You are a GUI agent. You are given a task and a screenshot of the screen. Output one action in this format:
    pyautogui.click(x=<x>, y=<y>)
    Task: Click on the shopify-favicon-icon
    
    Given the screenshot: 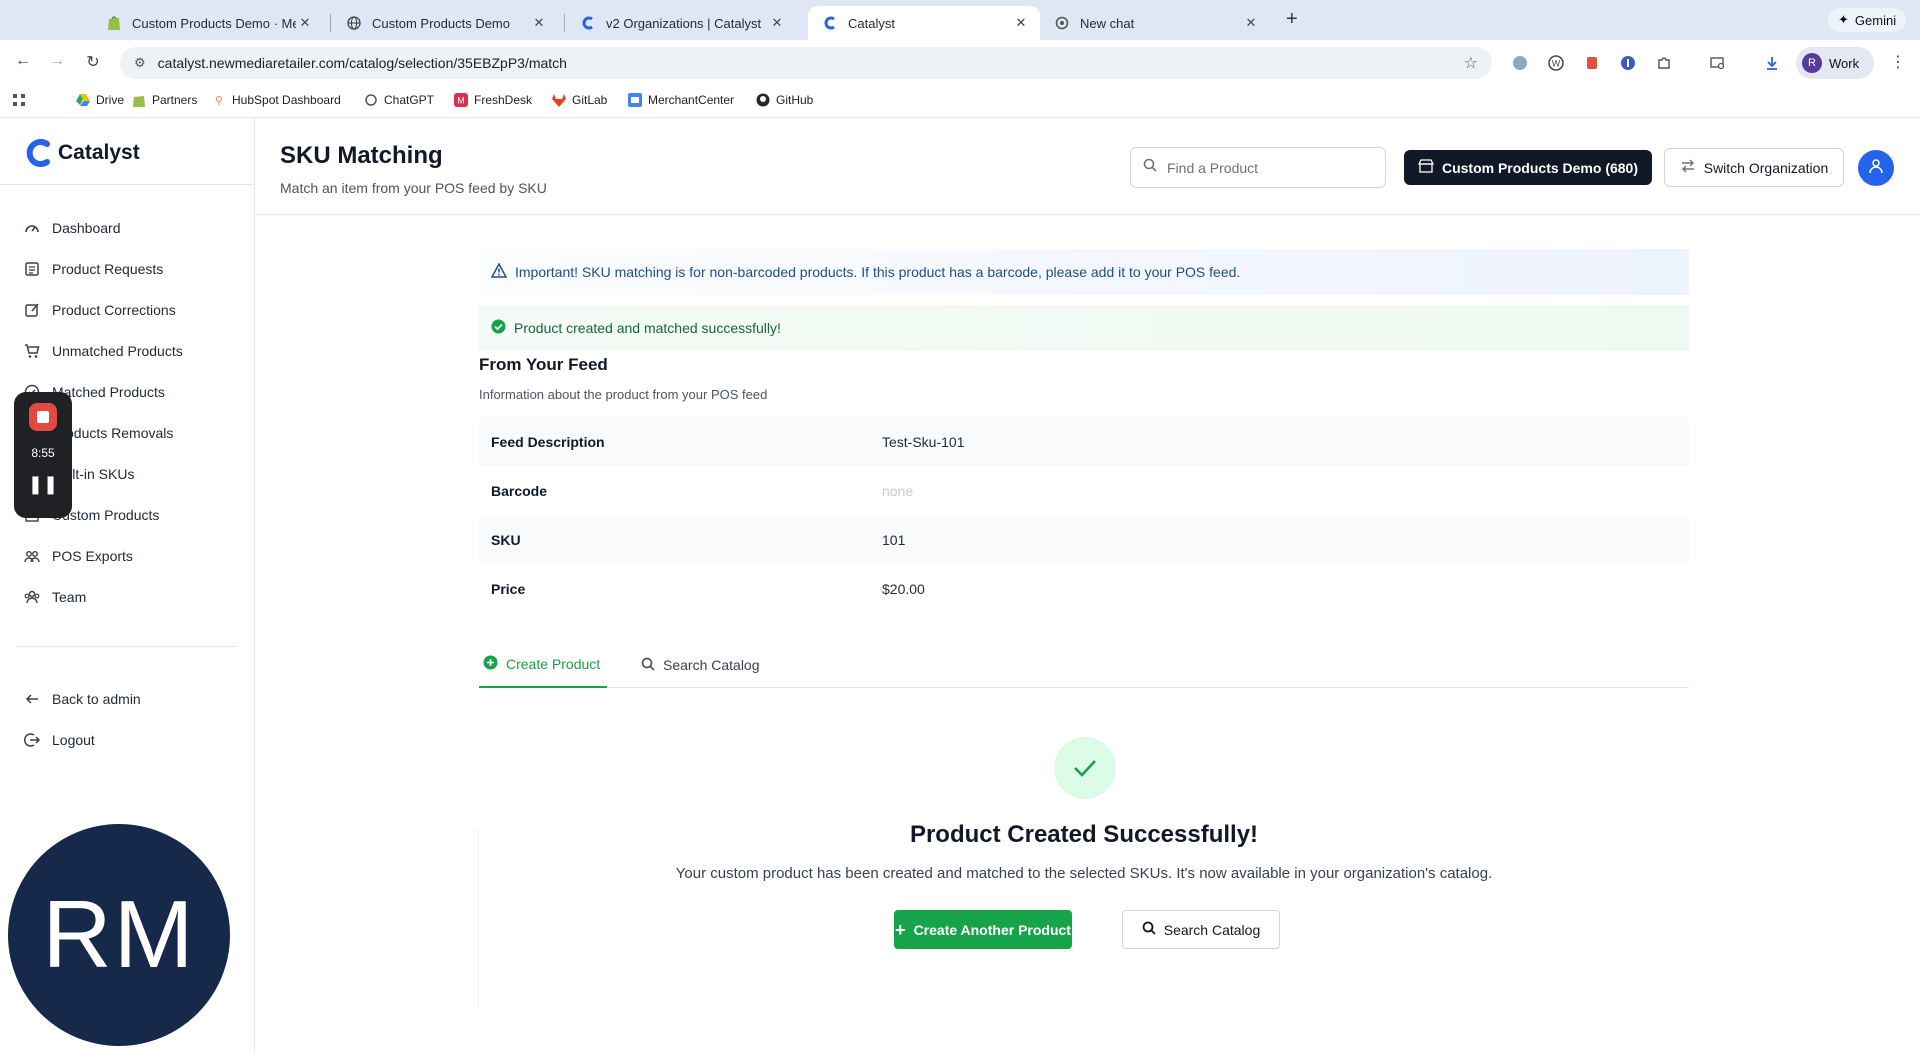 What is the action you would take?
    pyautogui.click(x=114, y=23)
    